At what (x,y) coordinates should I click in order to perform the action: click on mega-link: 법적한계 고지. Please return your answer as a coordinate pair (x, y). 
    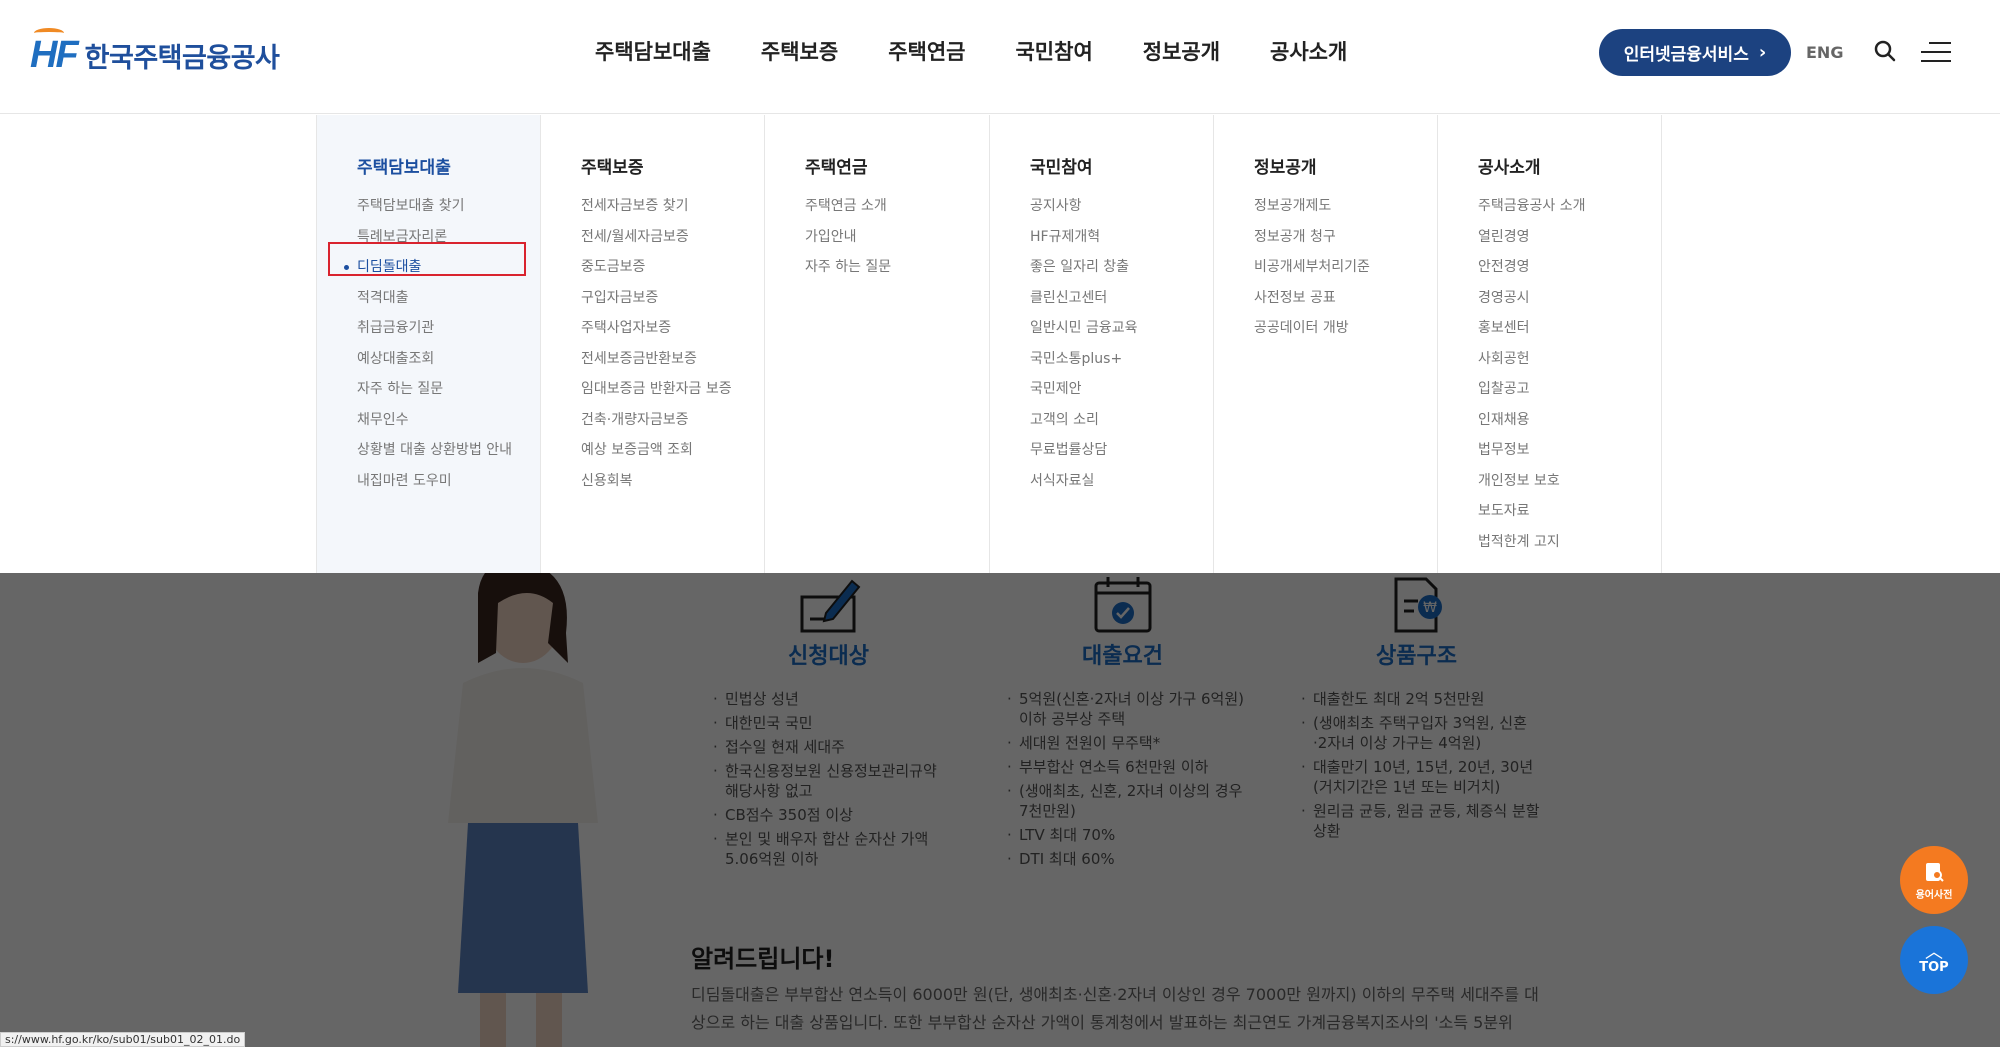
    Looking at the image, I should click on (1569, 542).